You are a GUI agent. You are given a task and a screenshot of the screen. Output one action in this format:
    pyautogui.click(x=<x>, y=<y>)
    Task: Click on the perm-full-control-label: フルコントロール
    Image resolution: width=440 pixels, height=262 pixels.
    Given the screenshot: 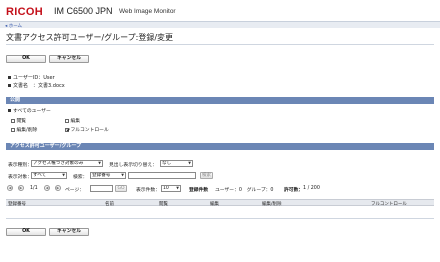 What is the action you would take?
    pyautogui.click(x=89, y=130)
    